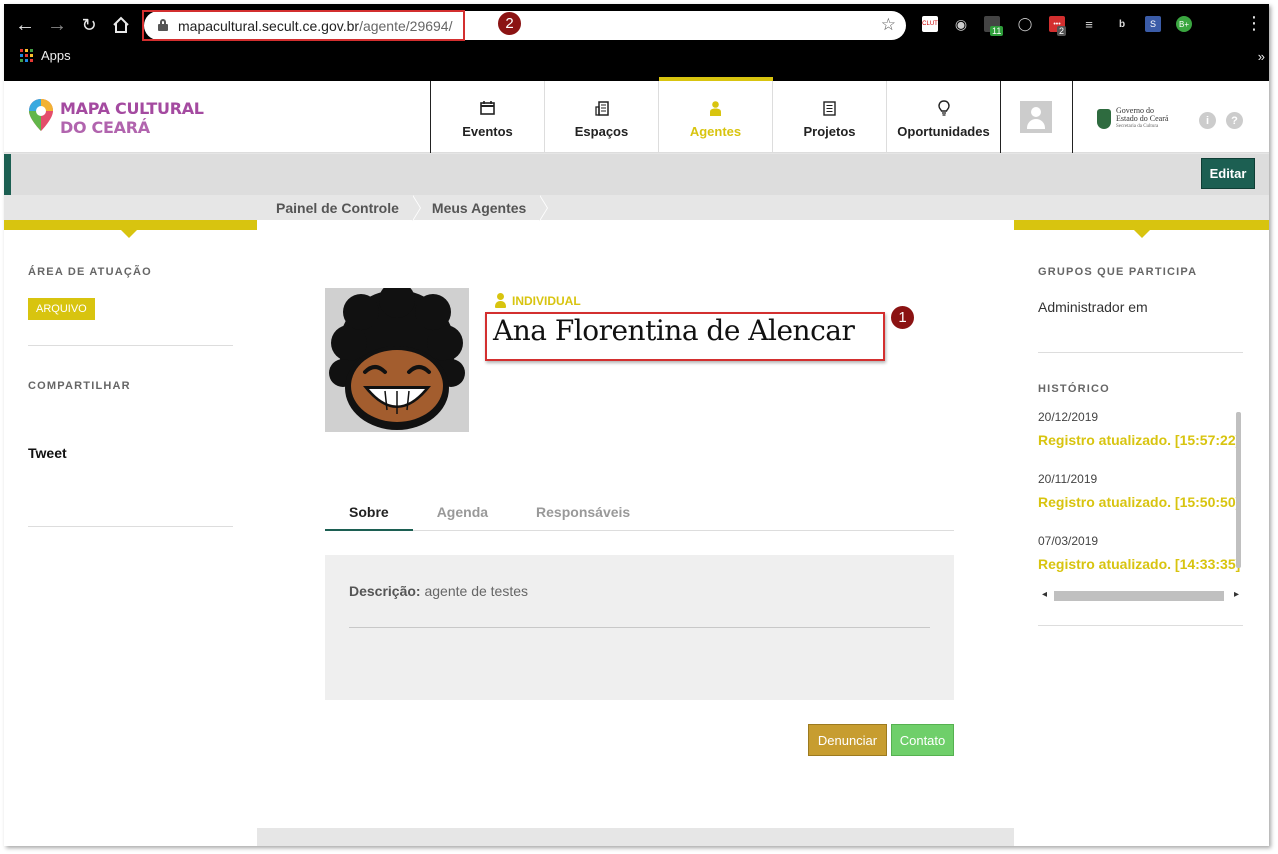 This screenshot has height=854, width=1278. I want to click on nav-projetos: Projetos, so click(830, 117).